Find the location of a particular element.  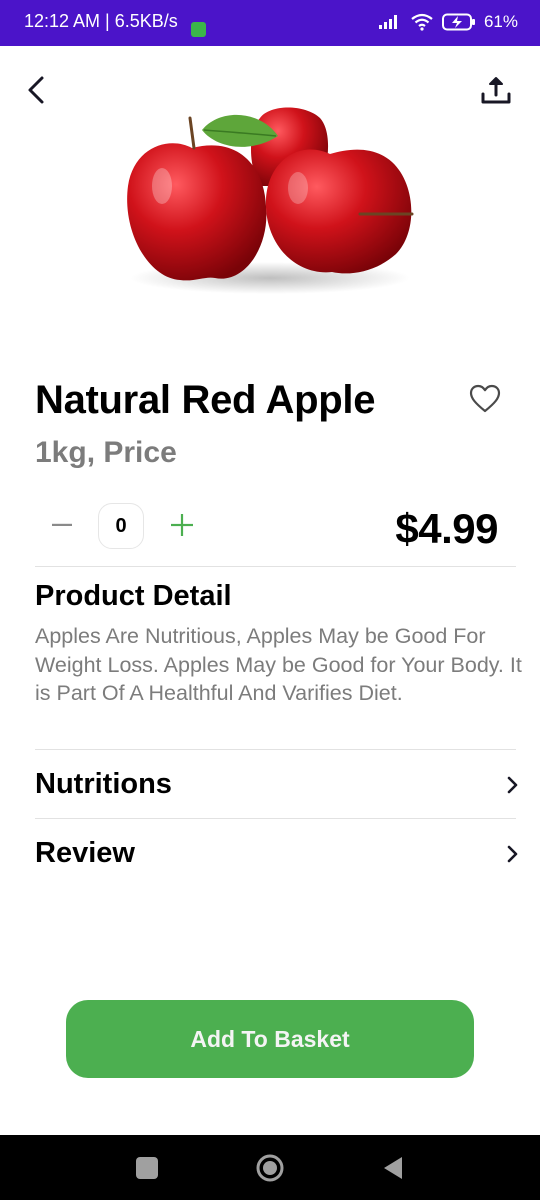

decrease-quantity-button is located at coordinates (62, 525).